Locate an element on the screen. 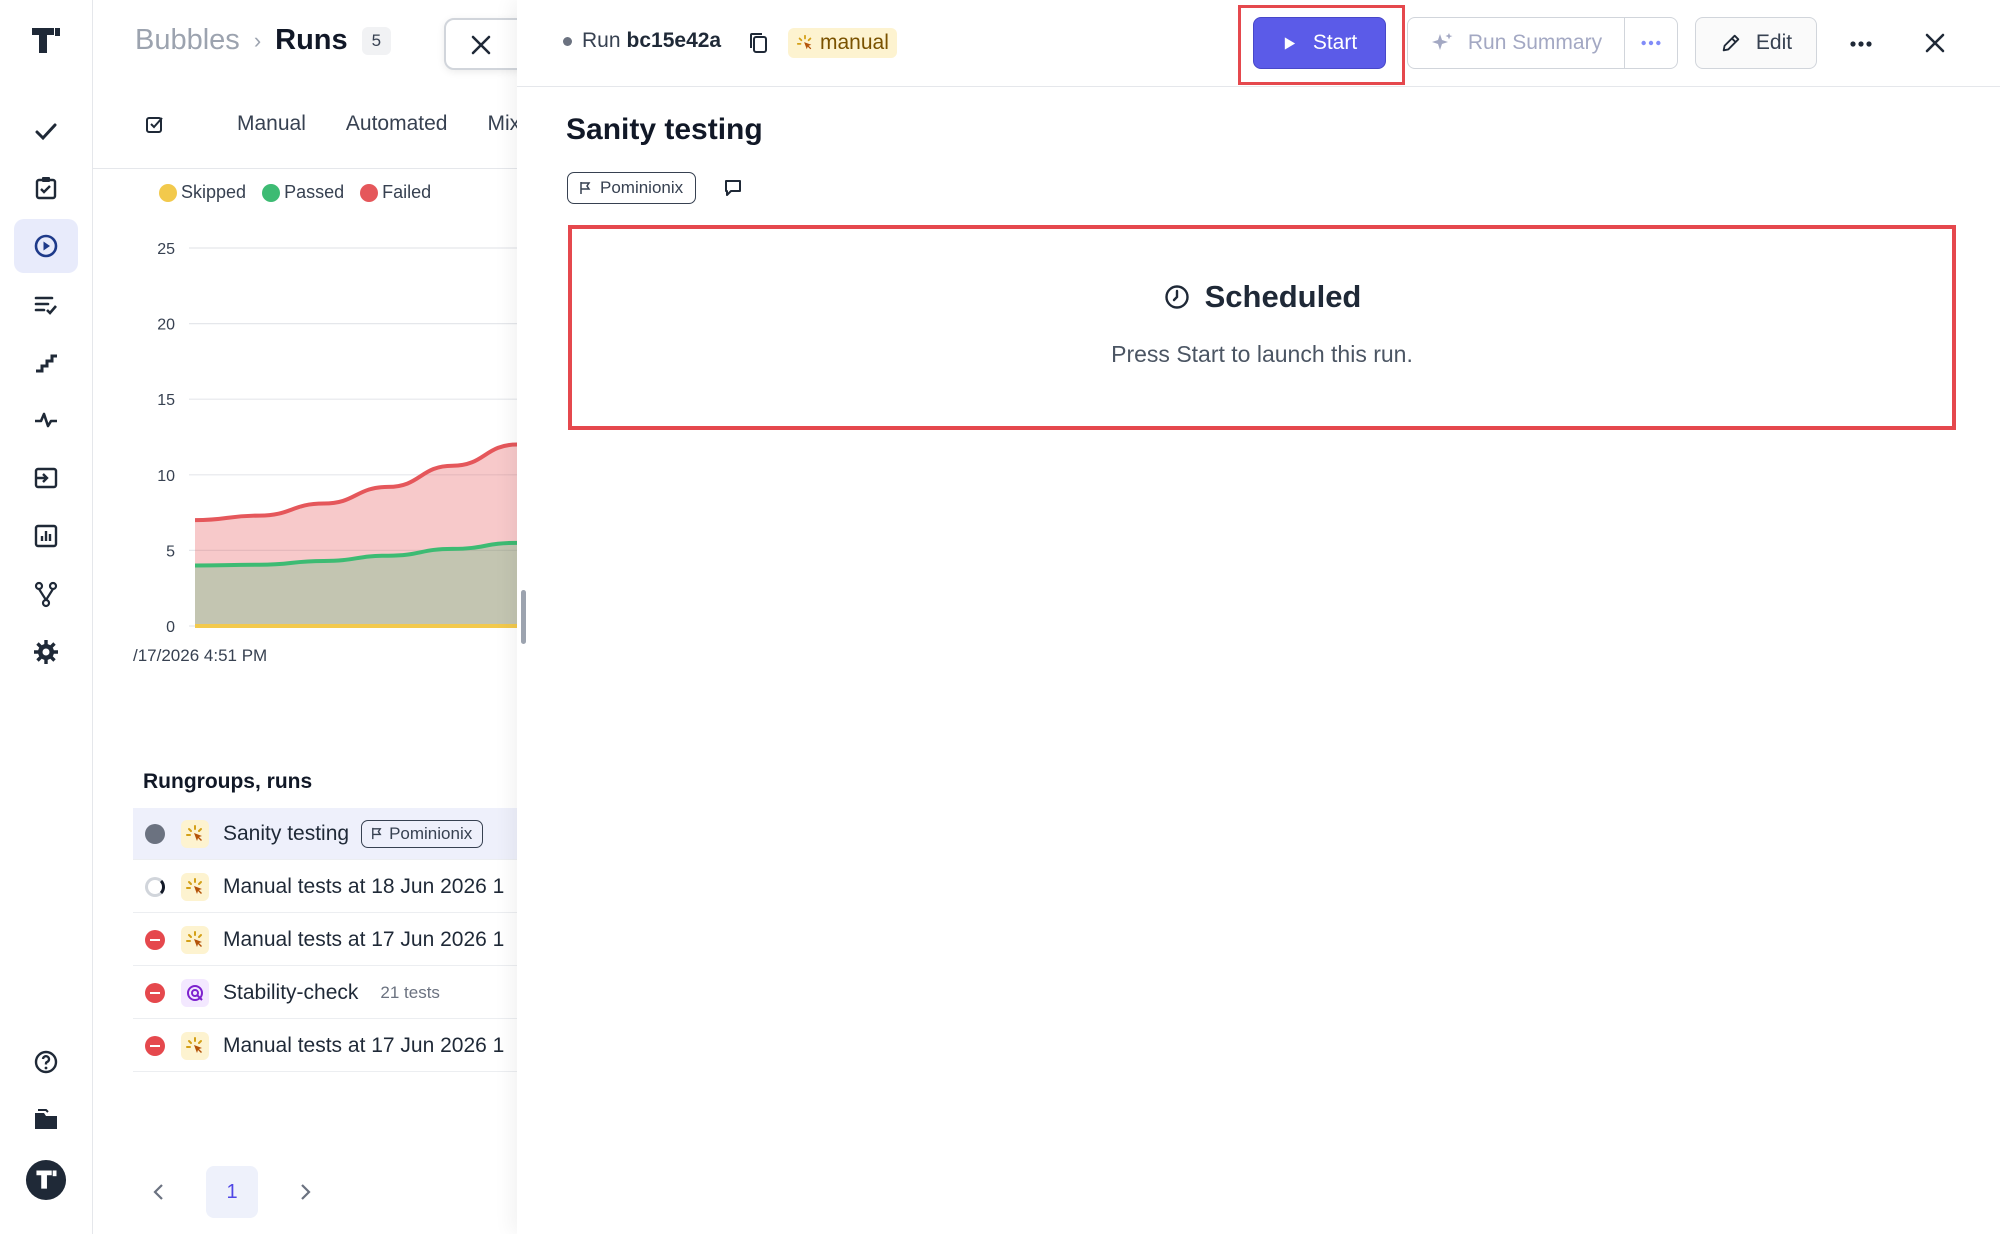 The width and height of the screenshot is (2000, 1234). start-button: Start is located at coordinates (1319, 43).